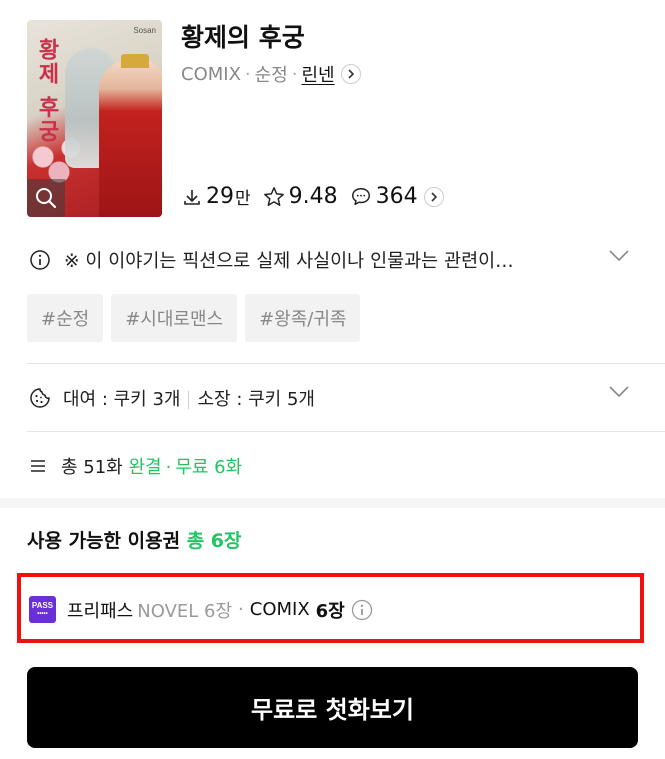 This screenshot has height=759, width=665. I want to click on info-icon, so click(362, 610).